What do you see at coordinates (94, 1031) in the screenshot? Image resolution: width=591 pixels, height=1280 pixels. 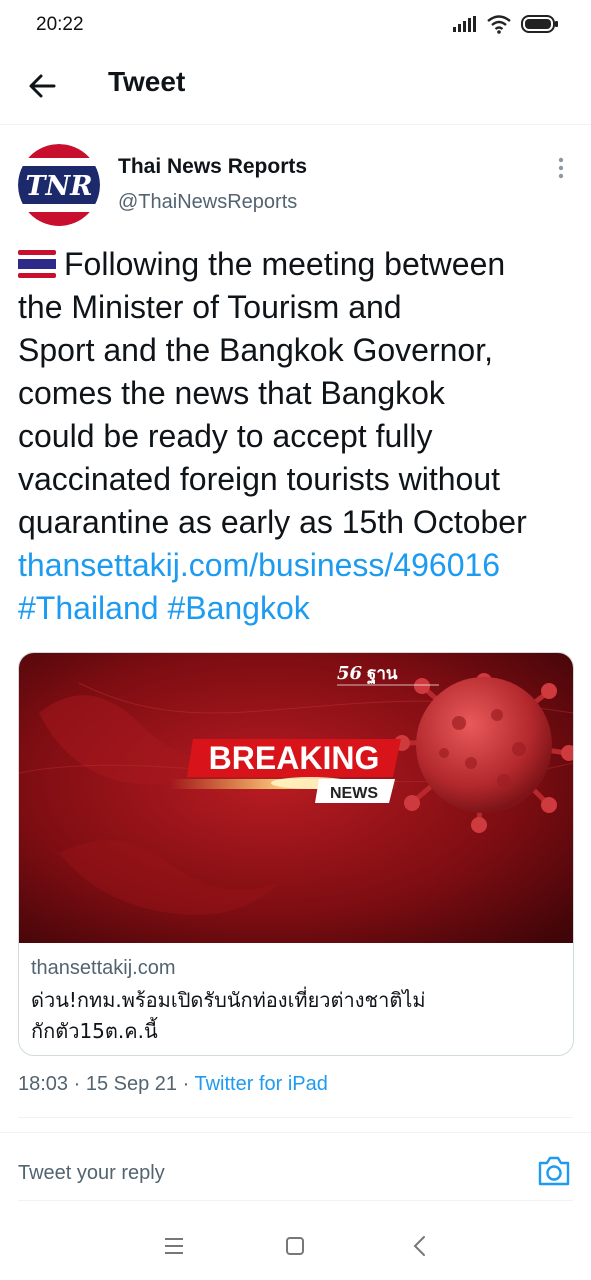 I see `card-title-line-2: กักตัว15ต.ค.นี้` at bounding box center [94, 1031].